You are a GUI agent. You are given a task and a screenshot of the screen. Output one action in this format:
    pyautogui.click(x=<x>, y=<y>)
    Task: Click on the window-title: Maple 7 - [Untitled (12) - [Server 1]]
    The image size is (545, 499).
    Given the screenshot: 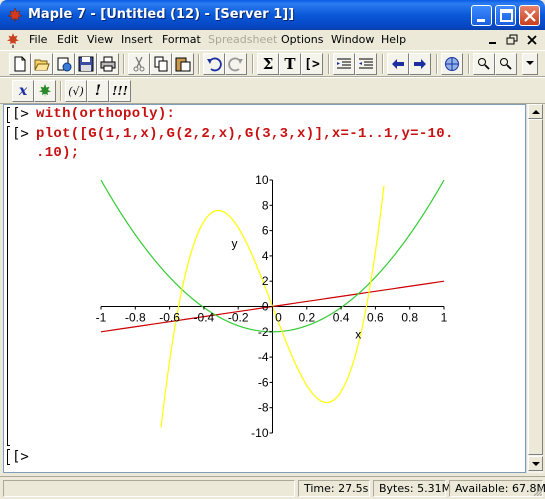 What is the action you would take?
    pyautogui.click(x=161, y=14)
    